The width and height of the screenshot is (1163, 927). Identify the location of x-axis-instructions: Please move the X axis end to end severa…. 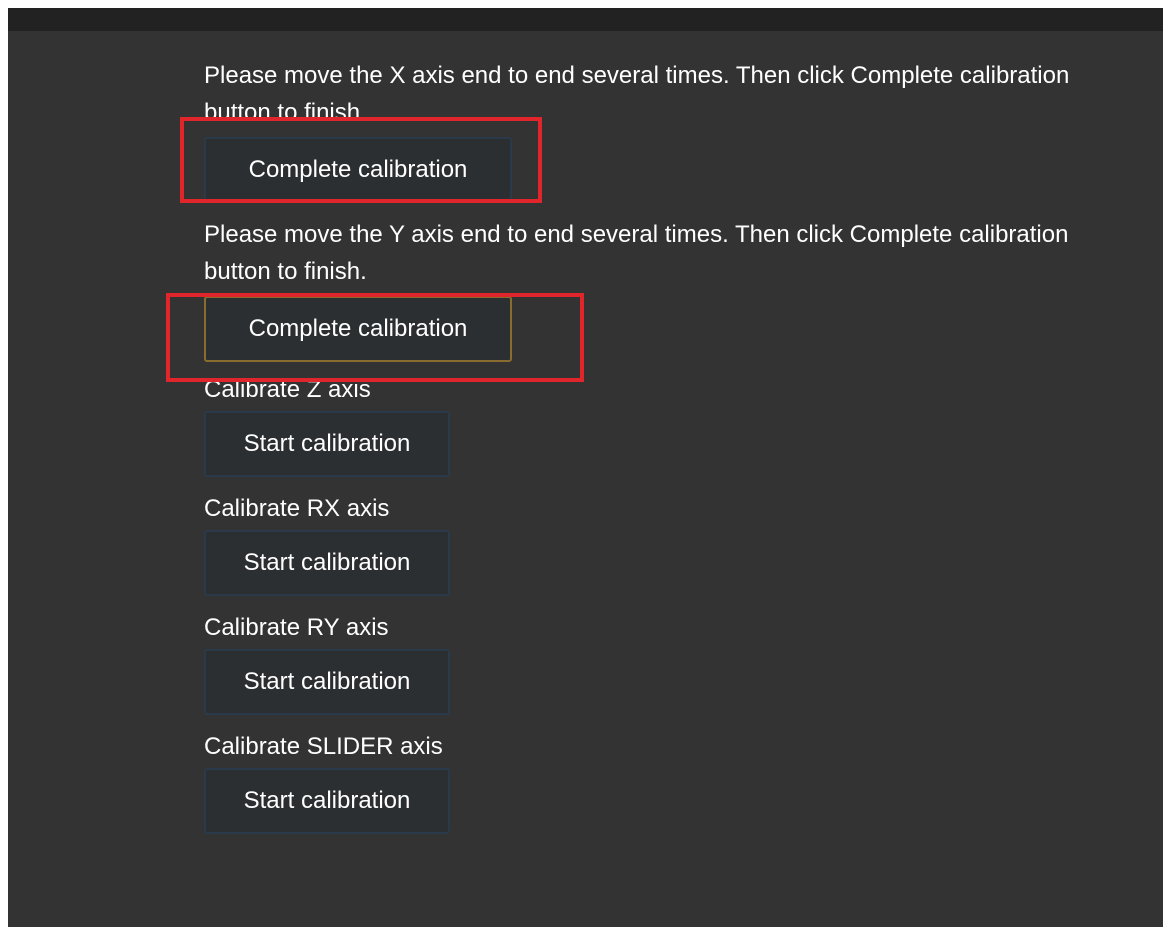
(637, 94).